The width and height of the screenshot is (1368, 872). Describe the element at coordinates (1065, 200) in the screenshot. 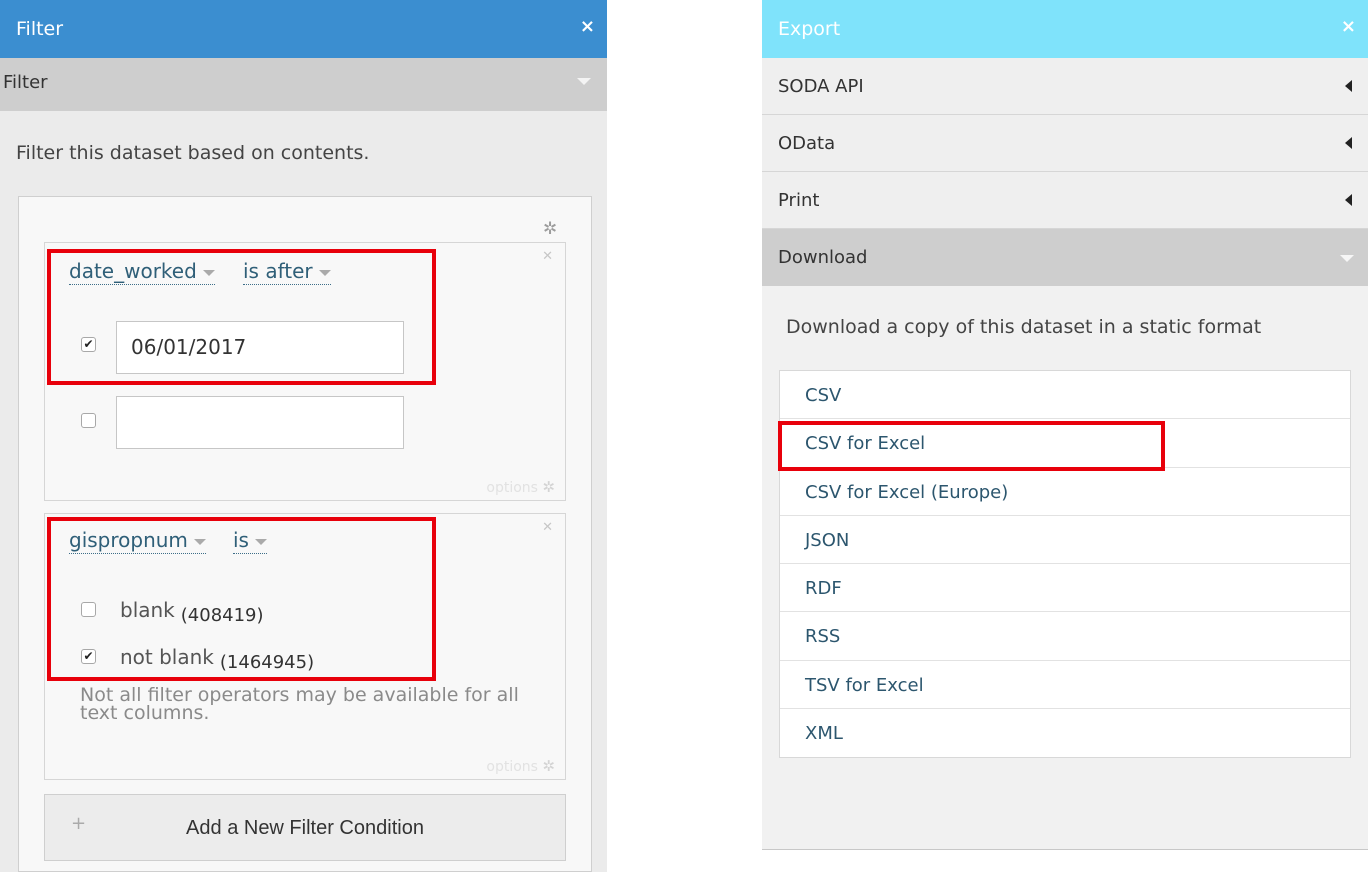

I see `section-print: Print` at that location.